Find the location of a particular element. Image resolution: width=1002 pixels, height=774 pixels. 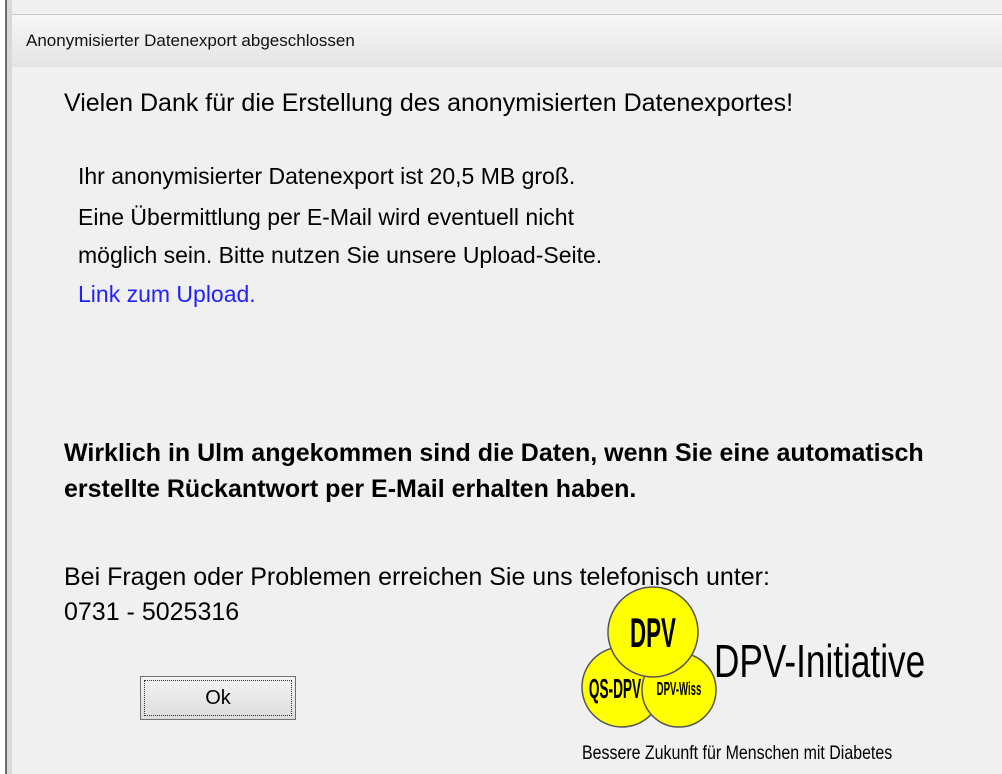

window-title: Anonymisierter Datenexport abgeschlossen is located at coordinates (190, 40).